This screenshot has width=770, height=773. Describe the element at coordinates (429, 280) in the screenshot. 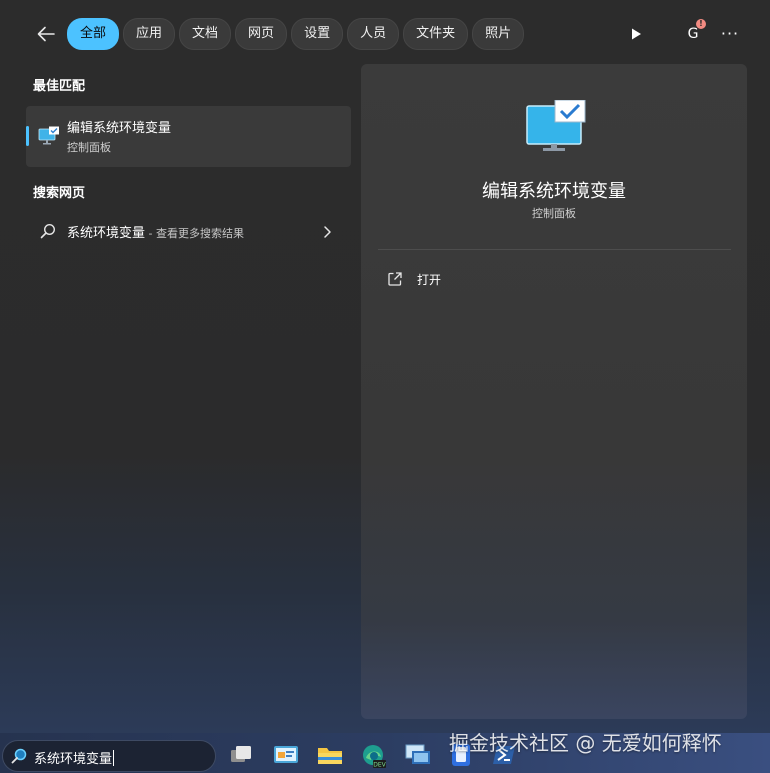

I see `open-label: 打开` at that location.